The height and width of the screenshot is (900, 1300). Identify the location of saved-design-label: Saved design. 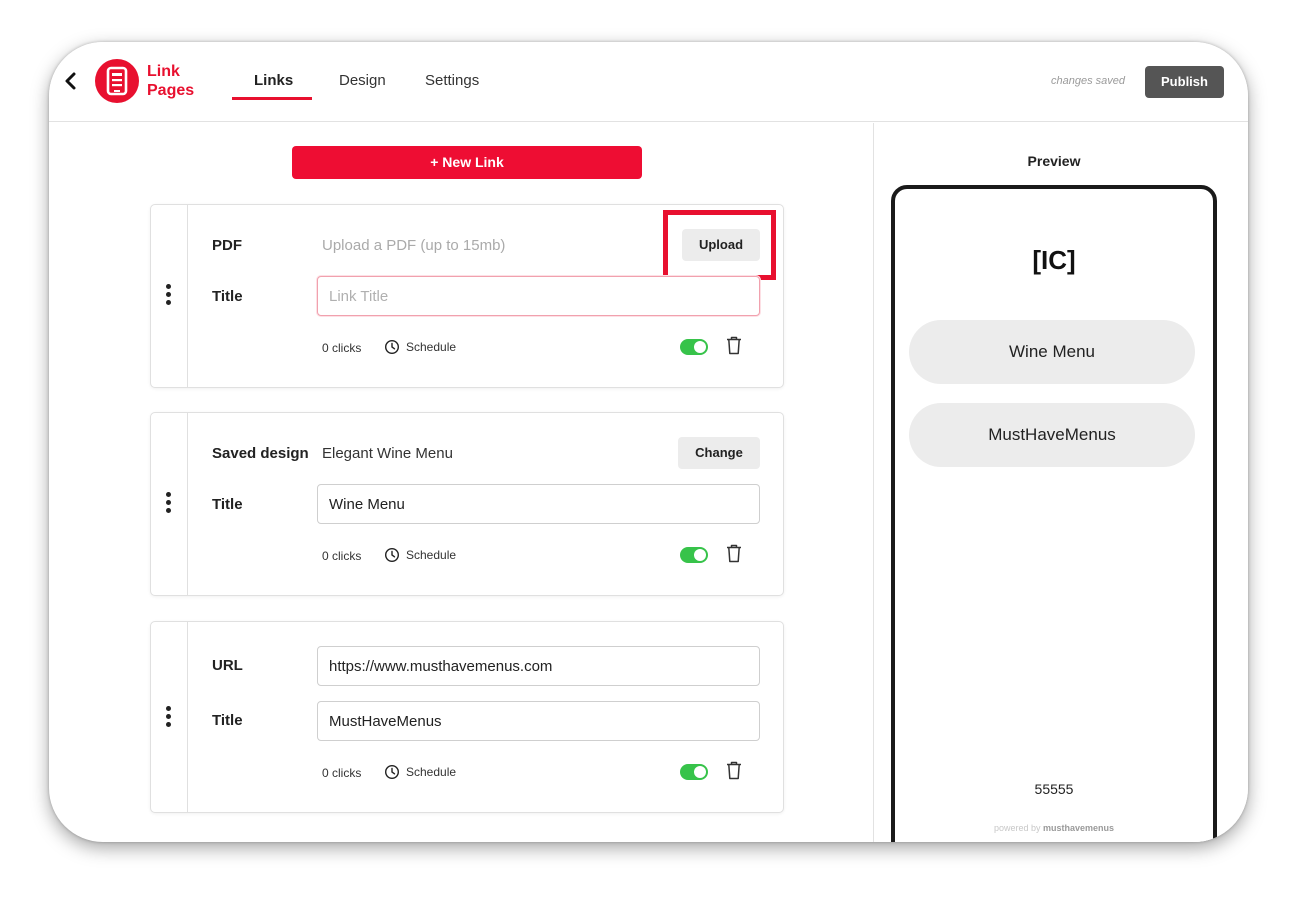
(260, 453).